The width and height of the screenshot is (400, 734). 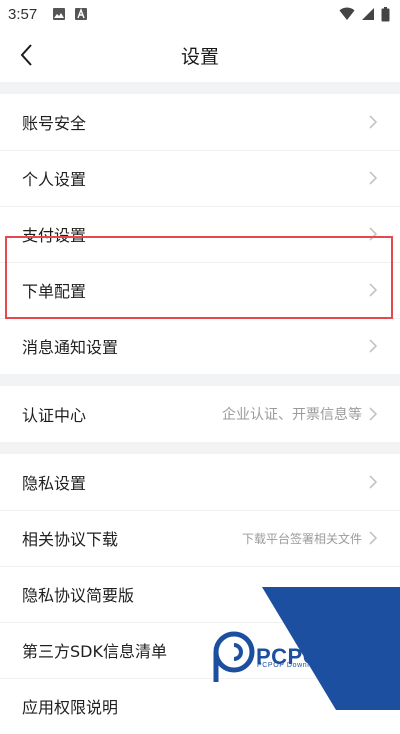 I want to click on settings-group-certification: 认证中心 企业认证、开票信息等, so click(x=200, y=414).